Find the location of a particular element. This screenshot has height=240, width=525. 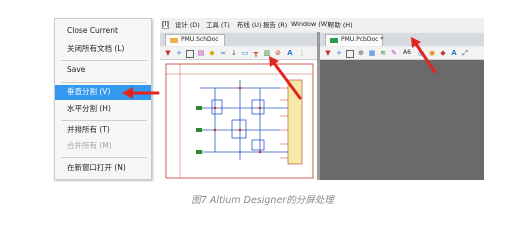

chart-icon: ▦ is located at coordinates (372, 53).